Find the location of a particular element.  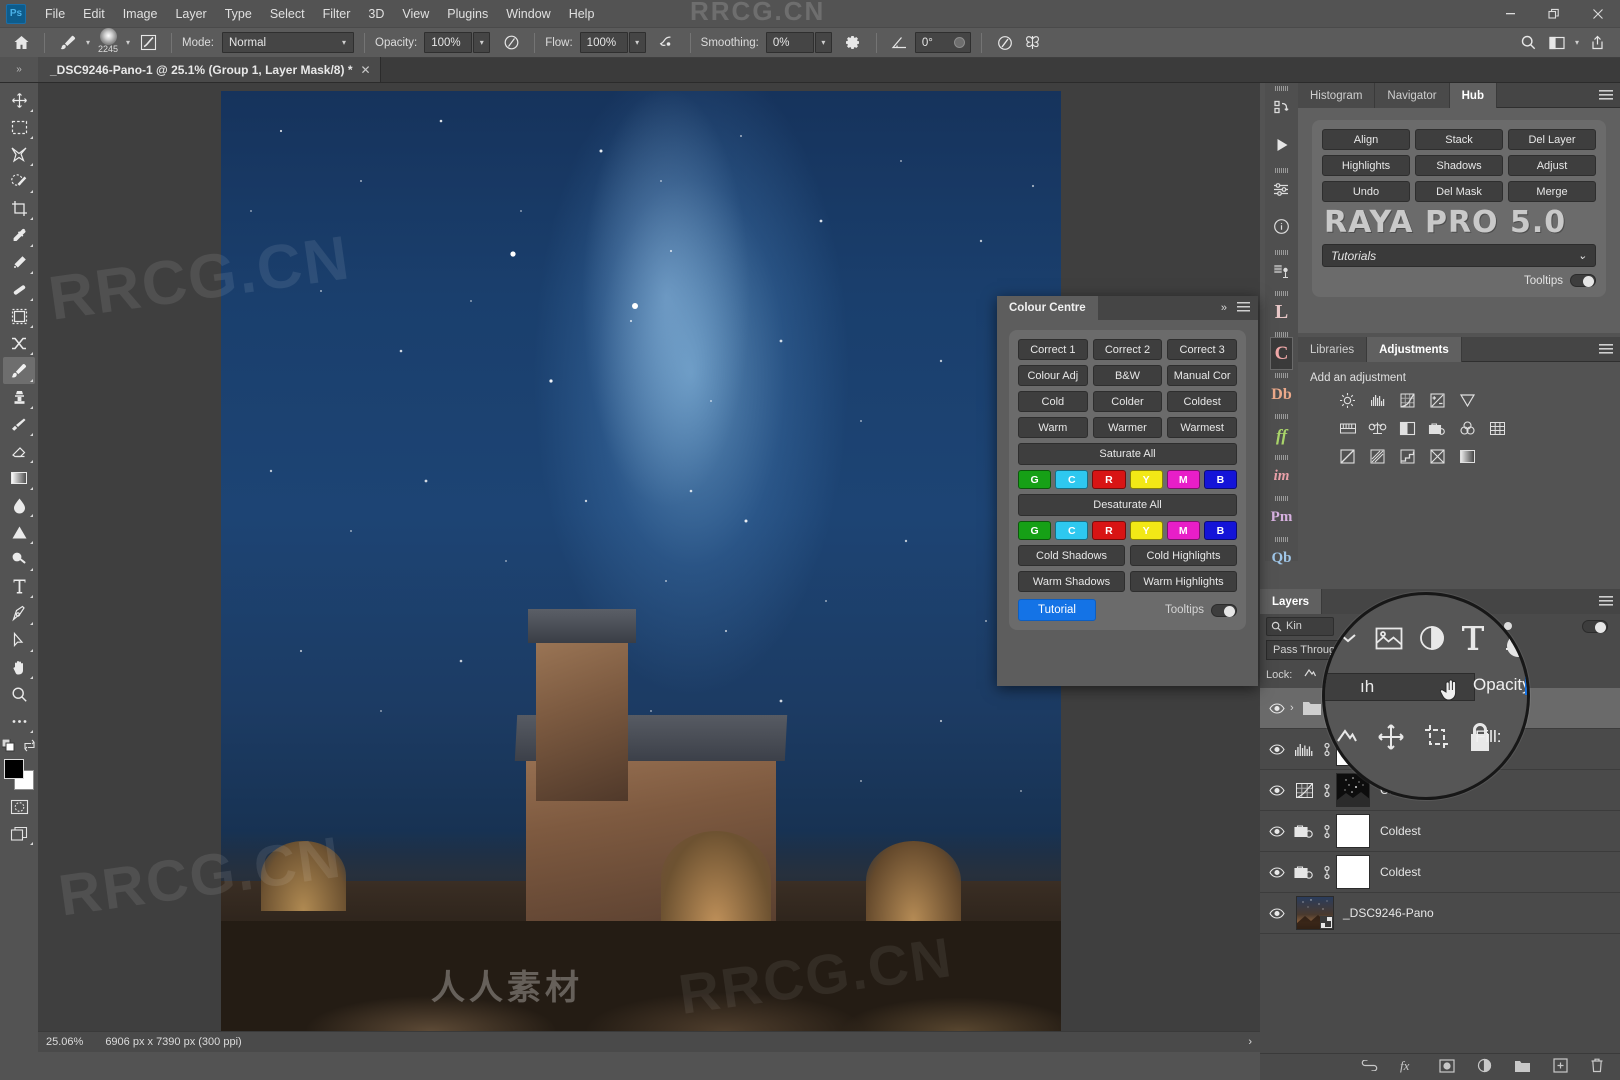

tab-navigator: Navigator is located at coordinates (1412, 95).